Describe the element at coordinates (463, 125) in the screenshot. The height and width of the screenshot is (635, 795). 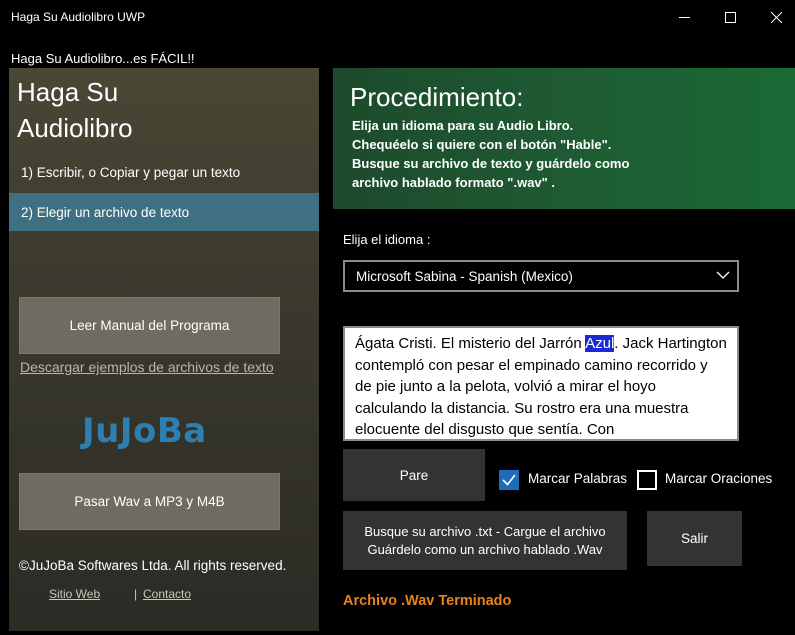
I see `procedure-step: Elija un idioma para su Audio Libro.` at that location.